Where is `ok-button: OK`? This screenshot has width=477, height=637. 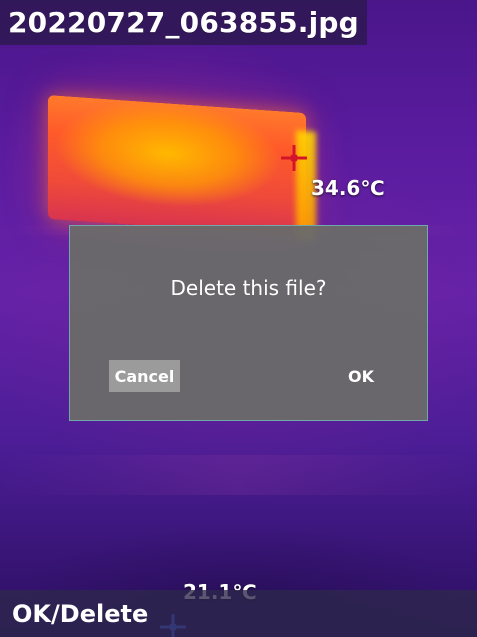 ok-button: OK is located at coordinates (361, 376).